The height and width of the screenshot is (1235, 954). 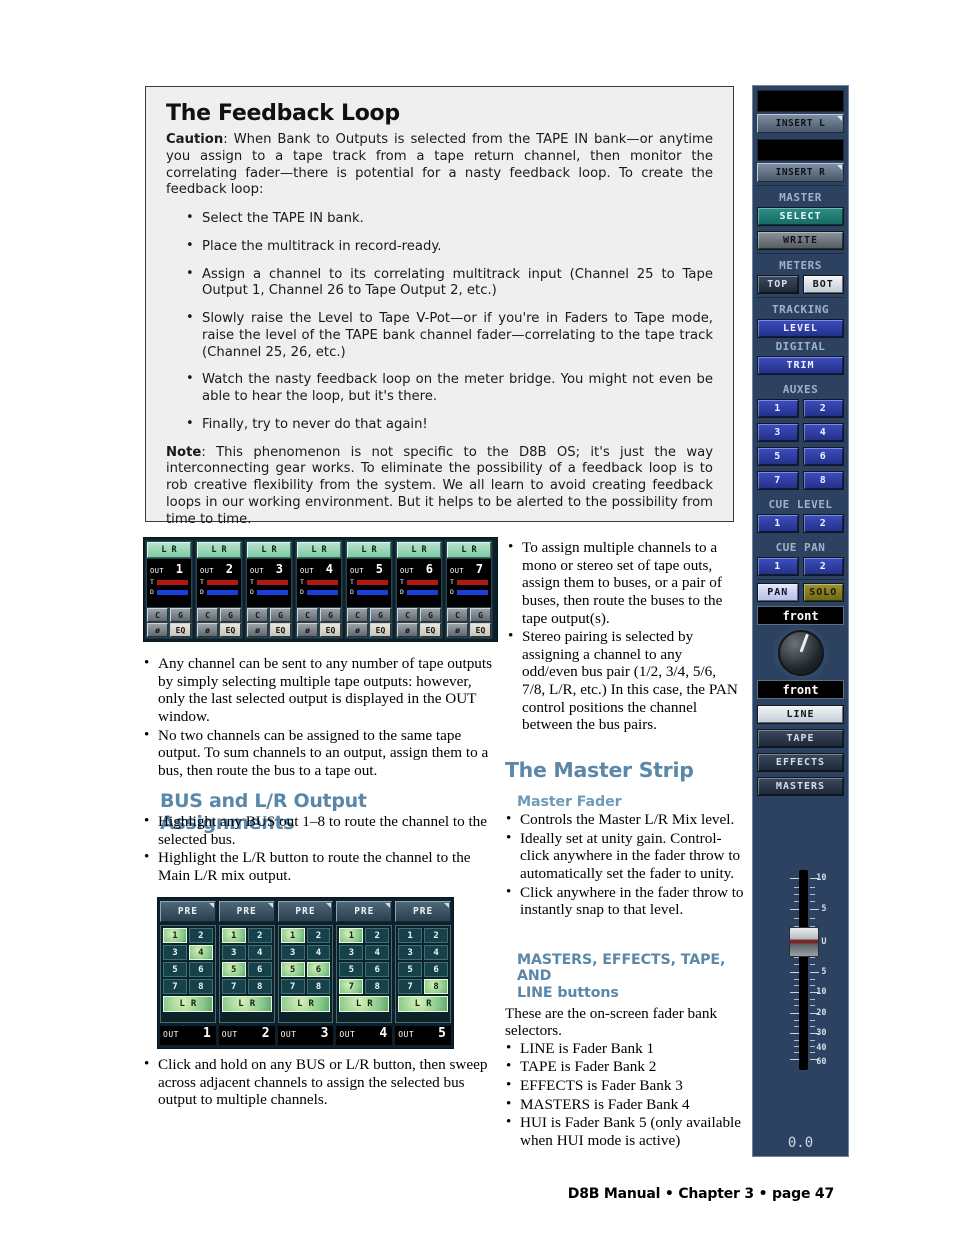 I want to click on fader-cap, so click(x=803, y=941).